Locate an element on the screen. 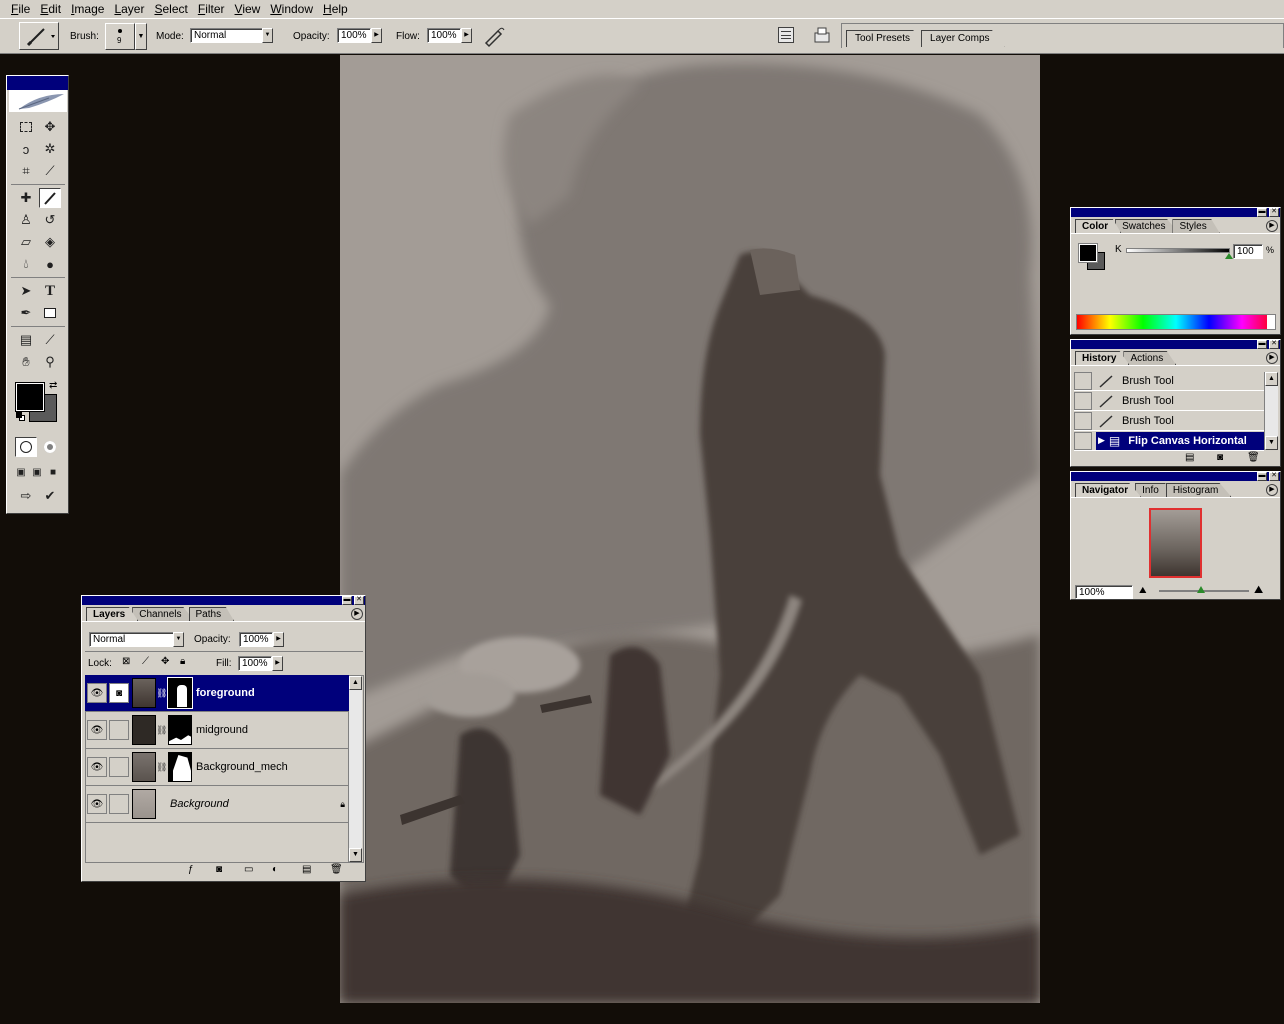  zoom-slider is located at coordinates (1204, 589).